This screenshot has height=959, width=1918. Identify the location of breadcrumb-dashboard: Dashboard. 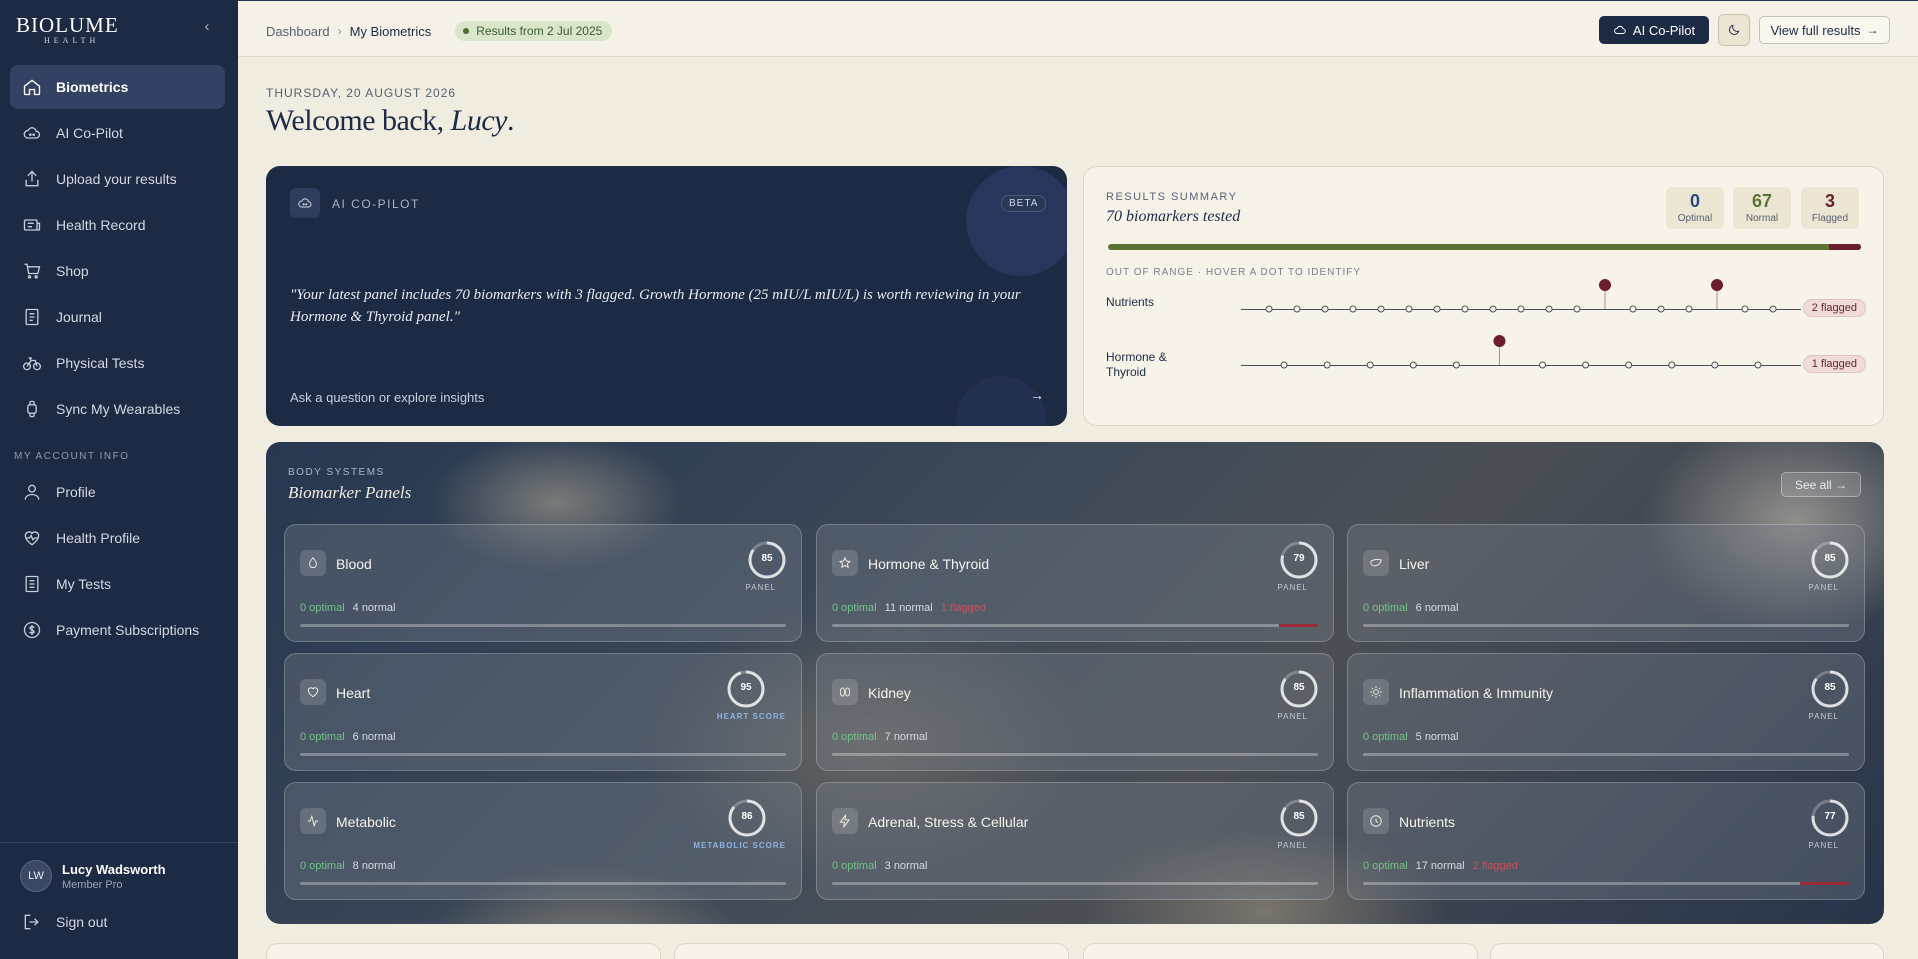
(298, 31).